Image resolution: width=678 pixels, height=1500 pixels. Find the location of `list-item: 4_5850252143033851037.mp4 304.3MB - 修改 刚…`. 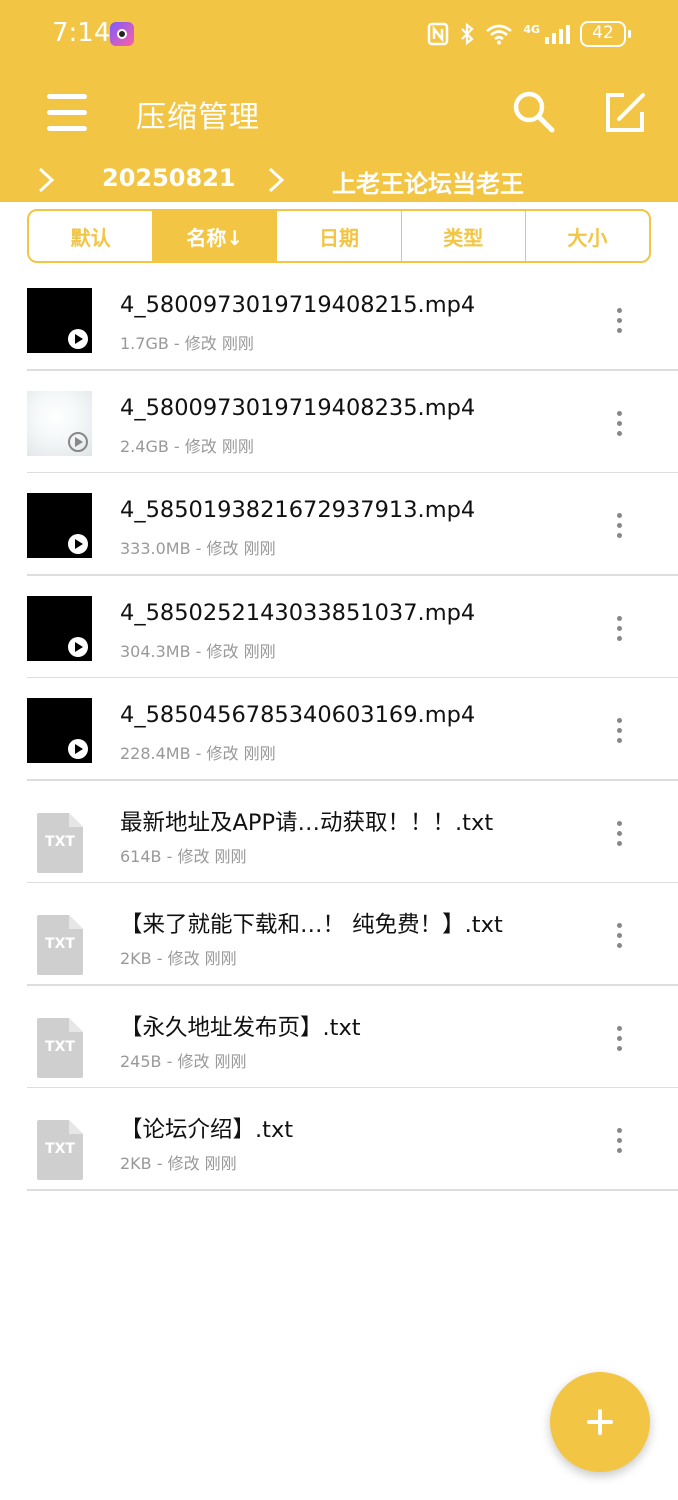

list-item: 4_5850252143033851037.mp4 304.3MB - 修改 刚… is located at coordinates (339, 627).